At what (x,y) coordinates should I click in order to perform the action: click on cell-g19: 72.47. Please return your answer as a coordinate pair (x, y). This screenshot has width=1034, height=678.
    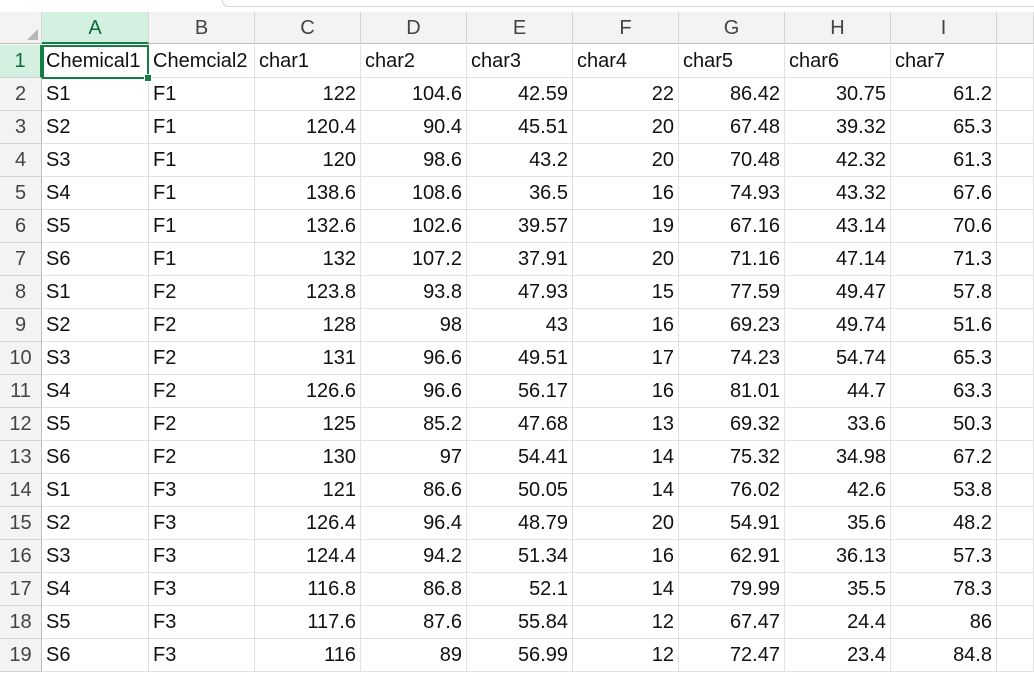
    Looking at the image, I should click on (732, 655).